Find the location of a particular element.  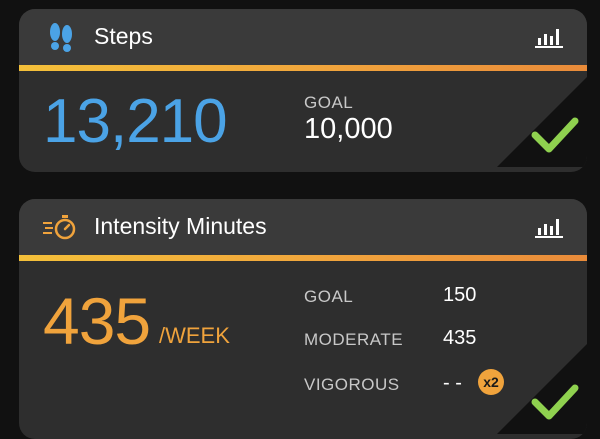

steps-title: Steps is located at coordinates (123, 36).